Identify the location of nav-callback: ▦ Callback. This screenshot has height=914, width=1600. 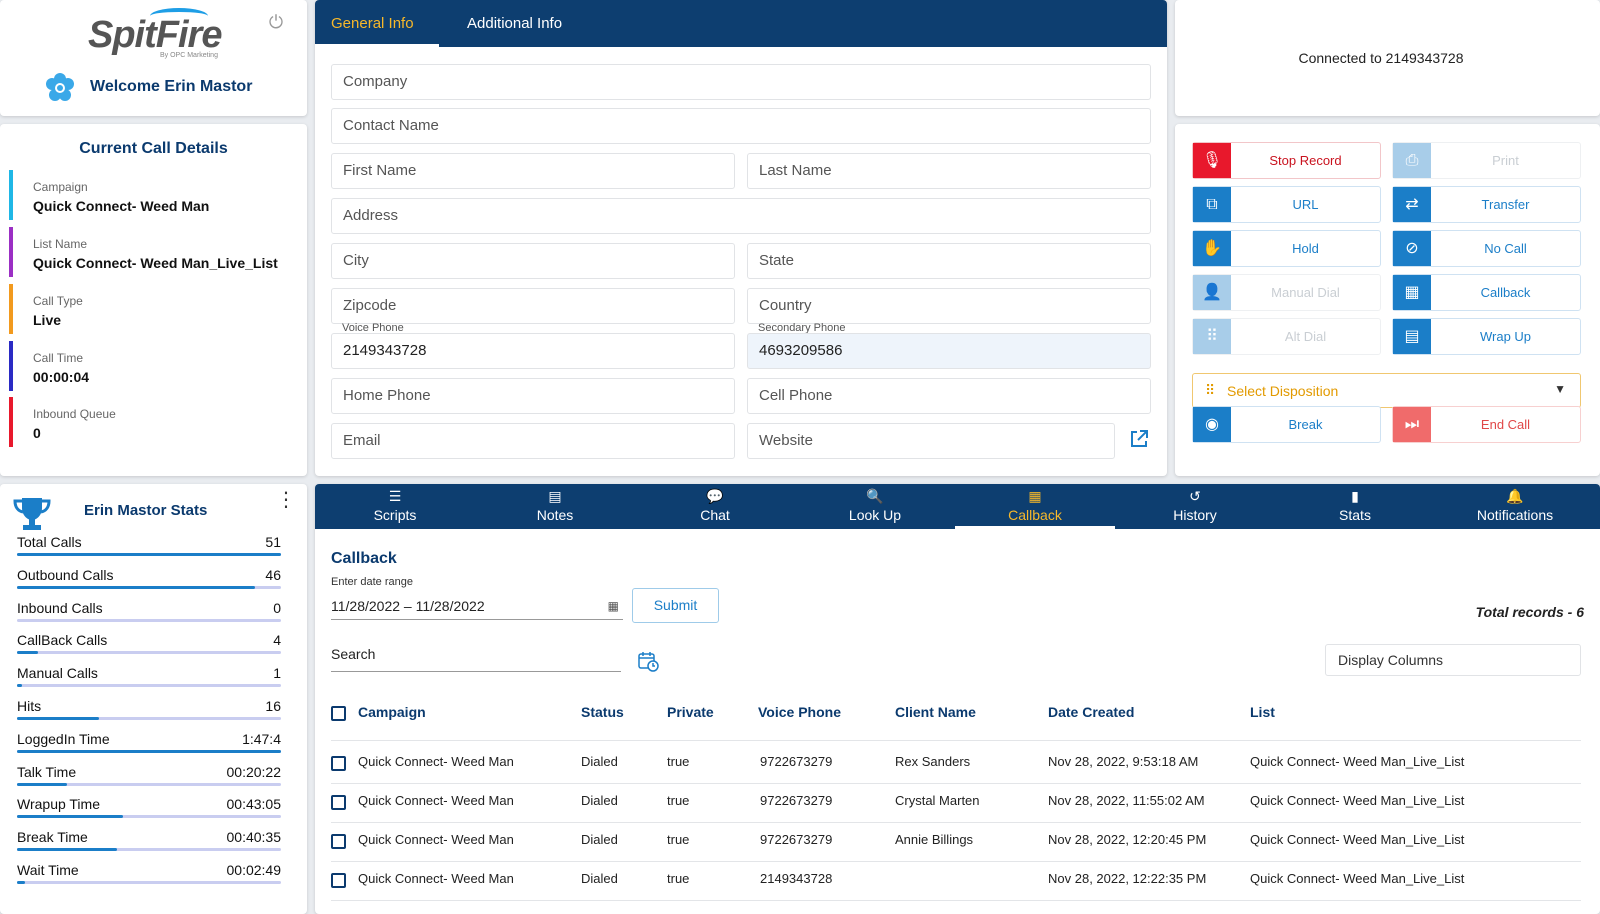
(1035, 506).